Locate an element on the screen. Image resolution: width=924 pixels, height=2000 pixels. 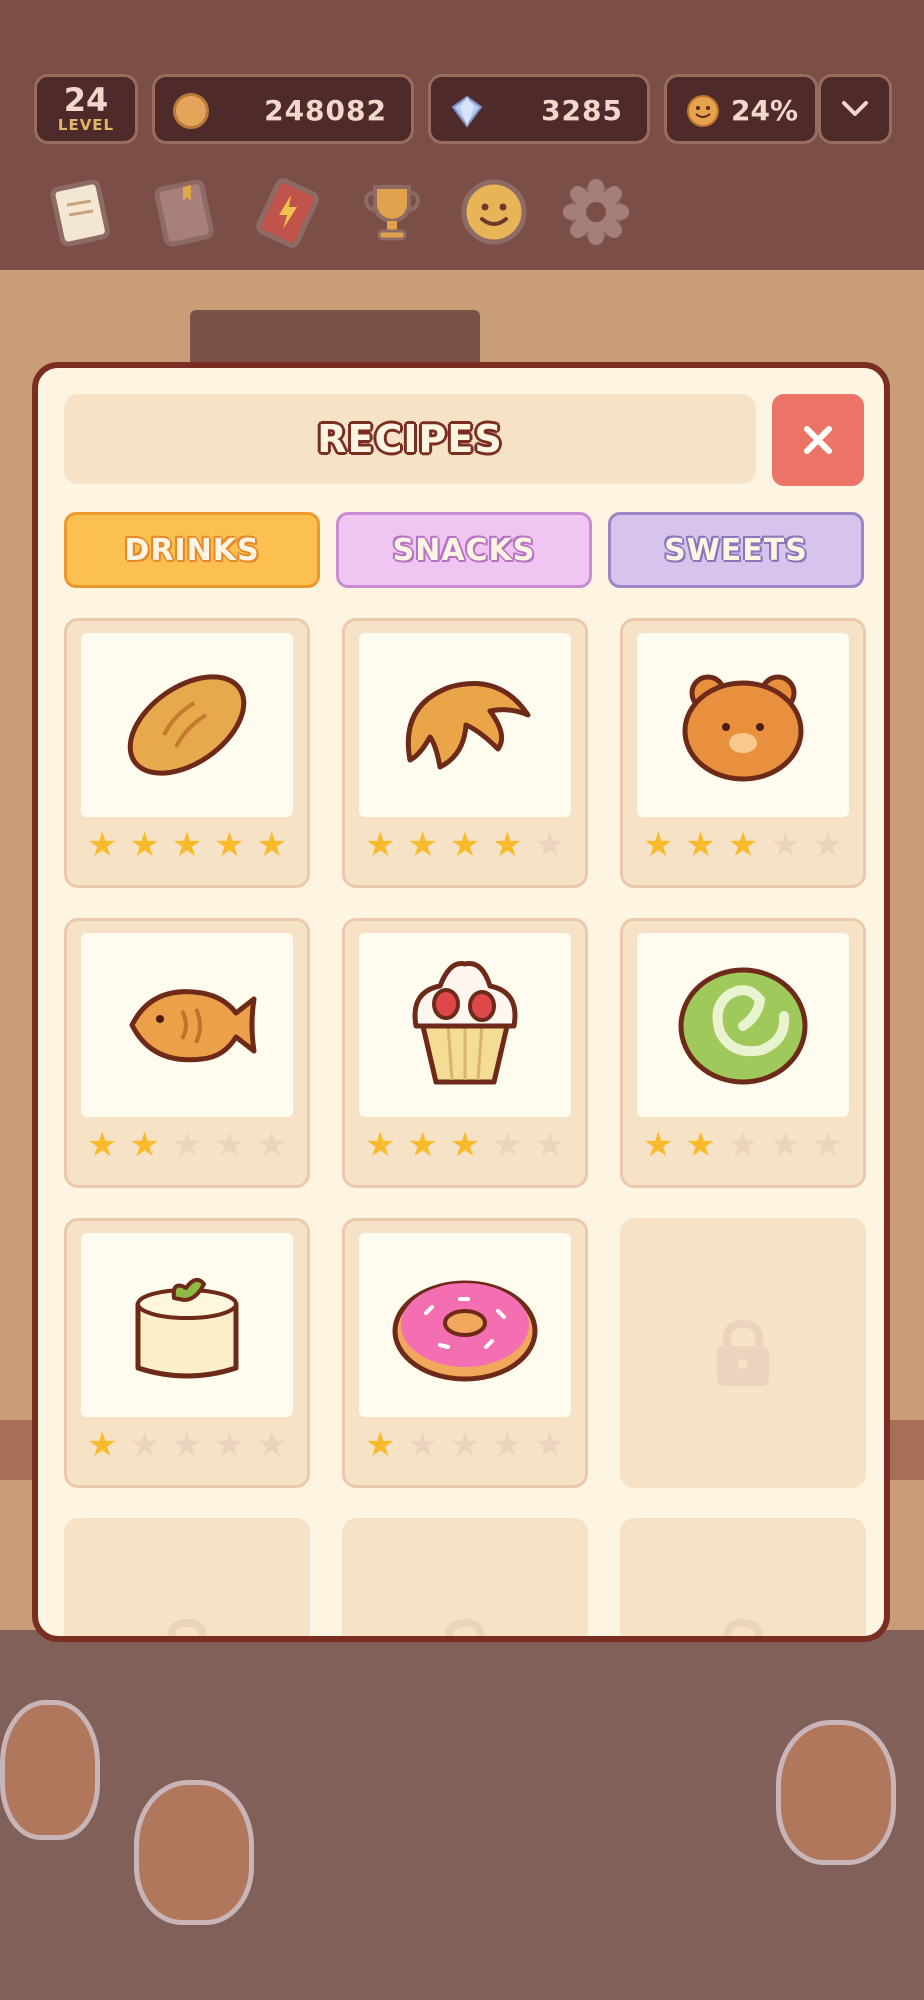
recipe-card-pink-donut: ★ ★ ★ ★ ★ is located at coordinates (465, 1353).